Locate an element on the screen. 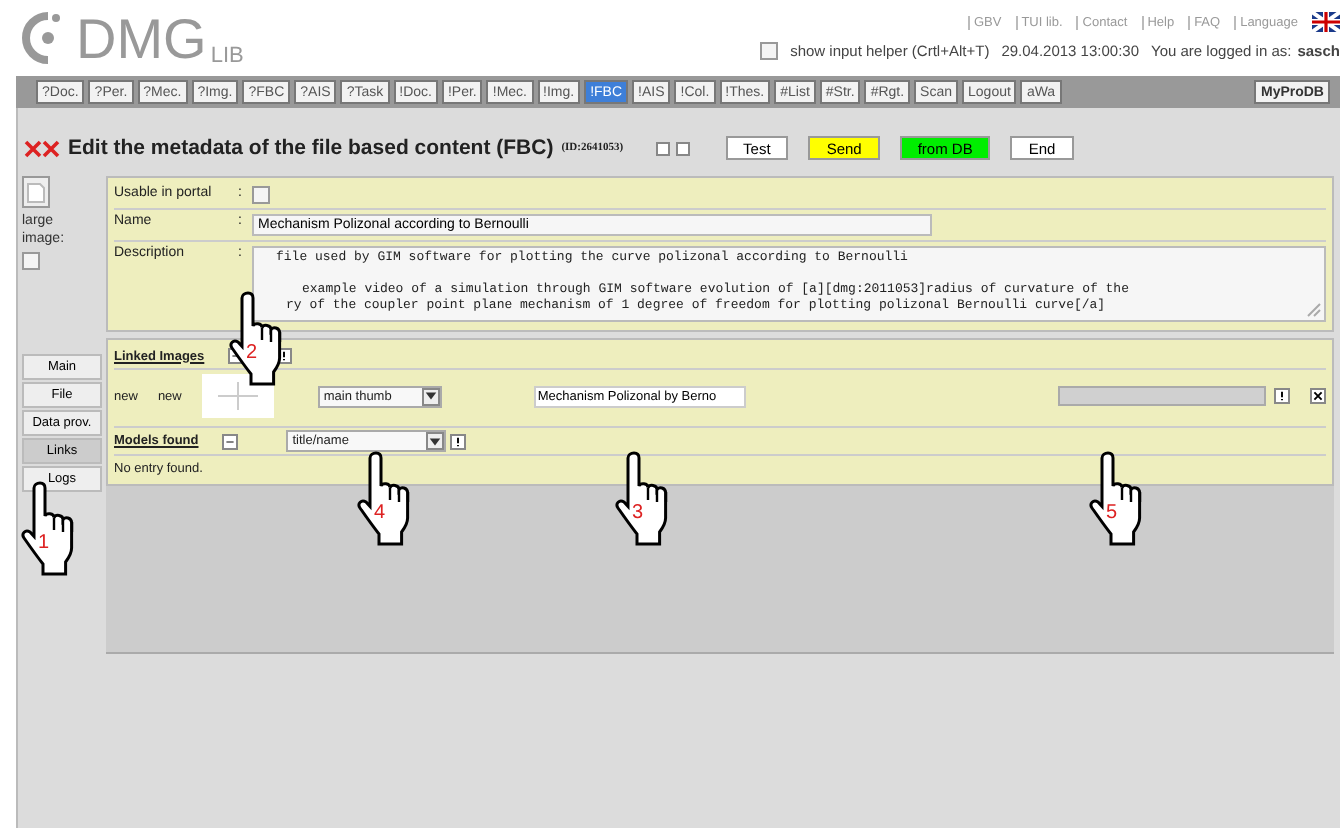 The height and width of the screenshot is (828, 1340). callout-number: 1 is located at coordinates (44, 544).